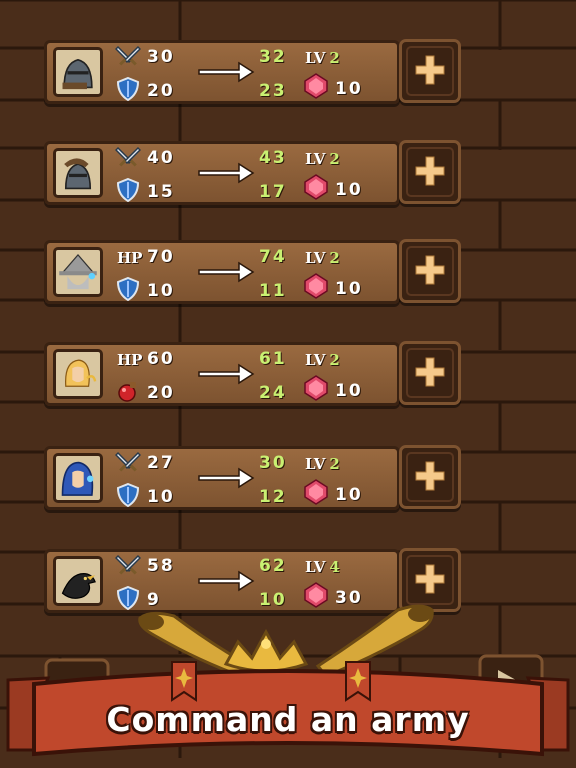  I want to click on grey-wizard-image, so click(78, 271).